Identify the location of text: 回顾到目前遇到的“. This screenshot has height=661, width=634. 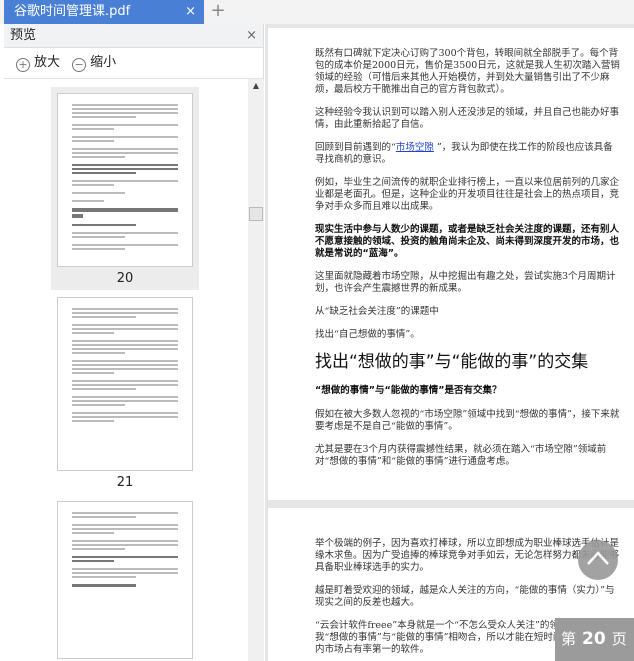
(355, 147).